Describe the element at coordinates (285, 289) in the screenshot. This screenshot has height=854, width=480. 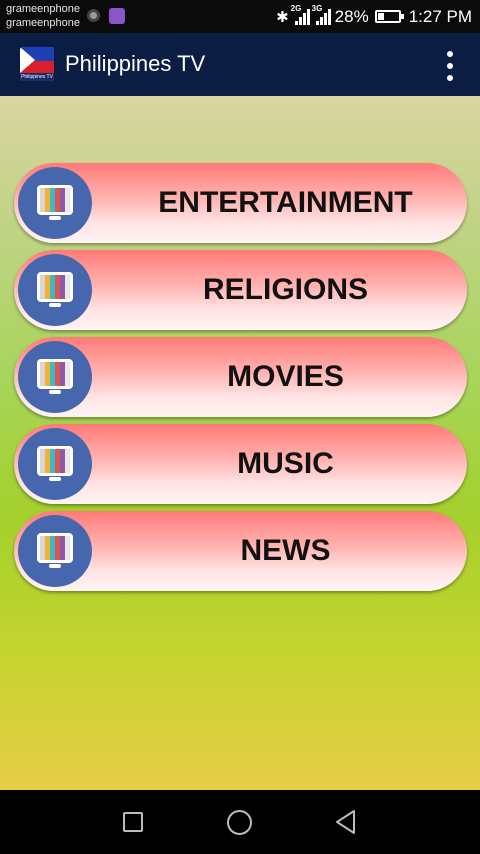
I see `menu-button-label: RELIGIONS` at that location.